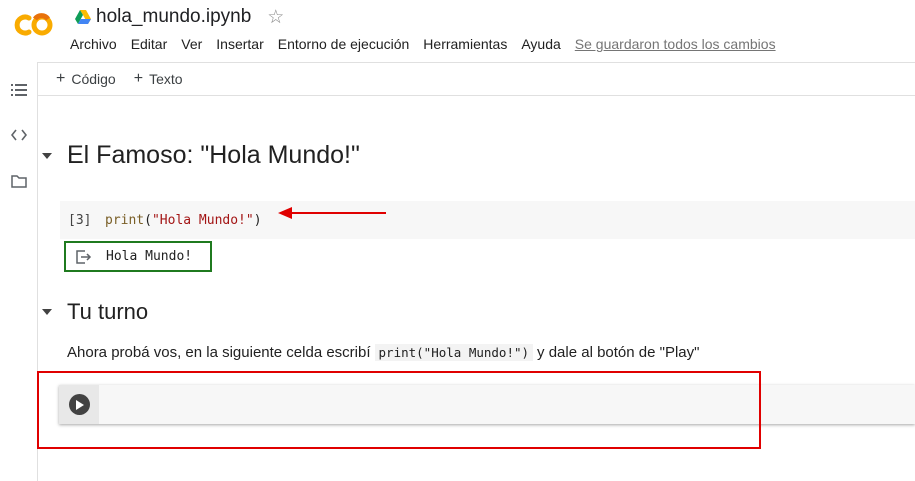 The height and width of the screenshot is (481, 915). Describe the element at coordinates (476, 79) in the screenshot. I see `cell-toolbar: + Código + Texto` at that location.